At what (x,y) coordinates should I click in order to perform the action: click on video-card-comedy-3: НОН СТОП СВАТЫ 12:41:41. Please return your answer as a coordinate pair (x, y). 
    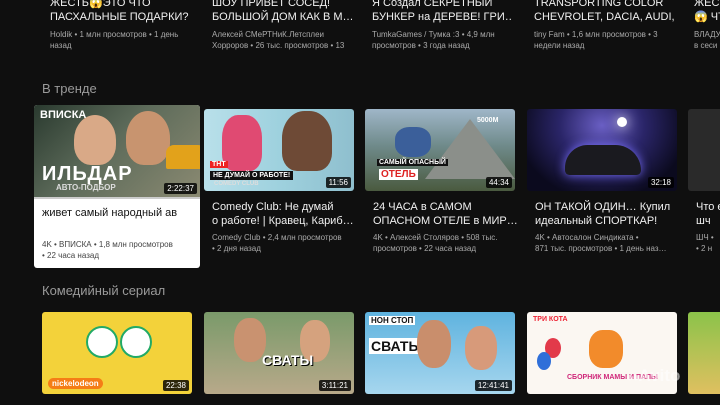
    Looking at the image, I should click on (440, 358).